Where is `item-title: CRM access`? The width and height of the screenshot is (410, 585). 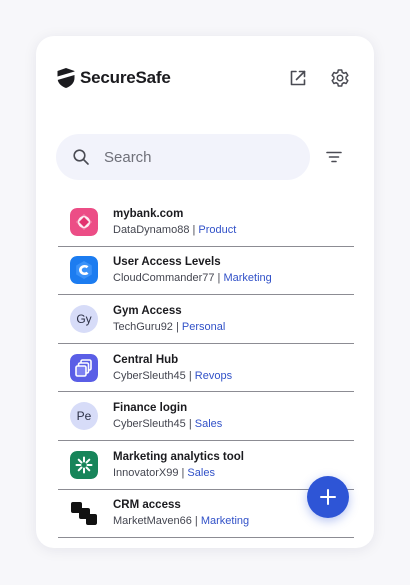 item-title: CRM access is located at coordinates (147, 505).